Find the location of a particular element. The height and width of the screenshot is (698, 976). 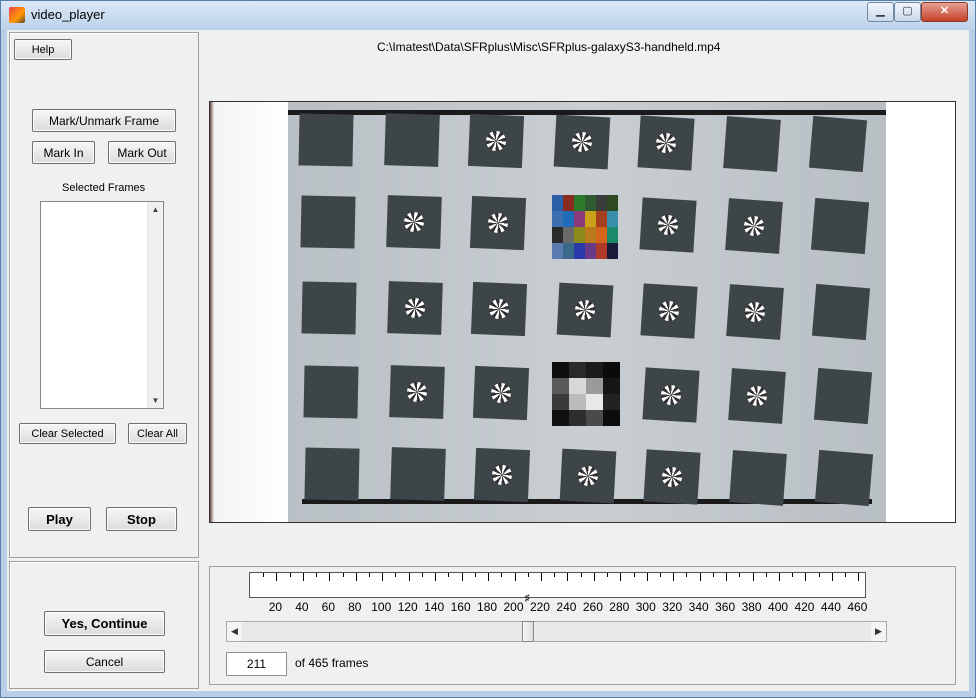

chart-top-bar is located at coordinates (587, 112).